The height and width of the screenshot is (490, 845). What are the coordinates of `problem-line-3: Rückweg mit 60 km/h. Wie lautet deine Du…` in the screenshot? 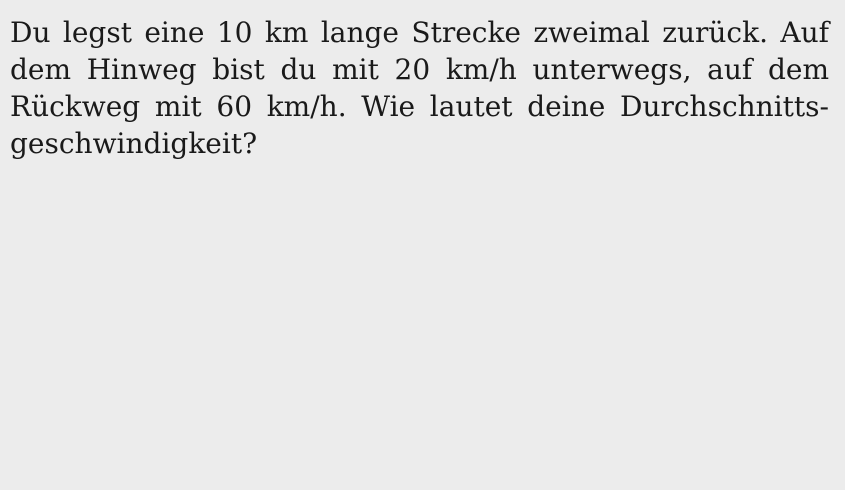 It's located at (419, 106).